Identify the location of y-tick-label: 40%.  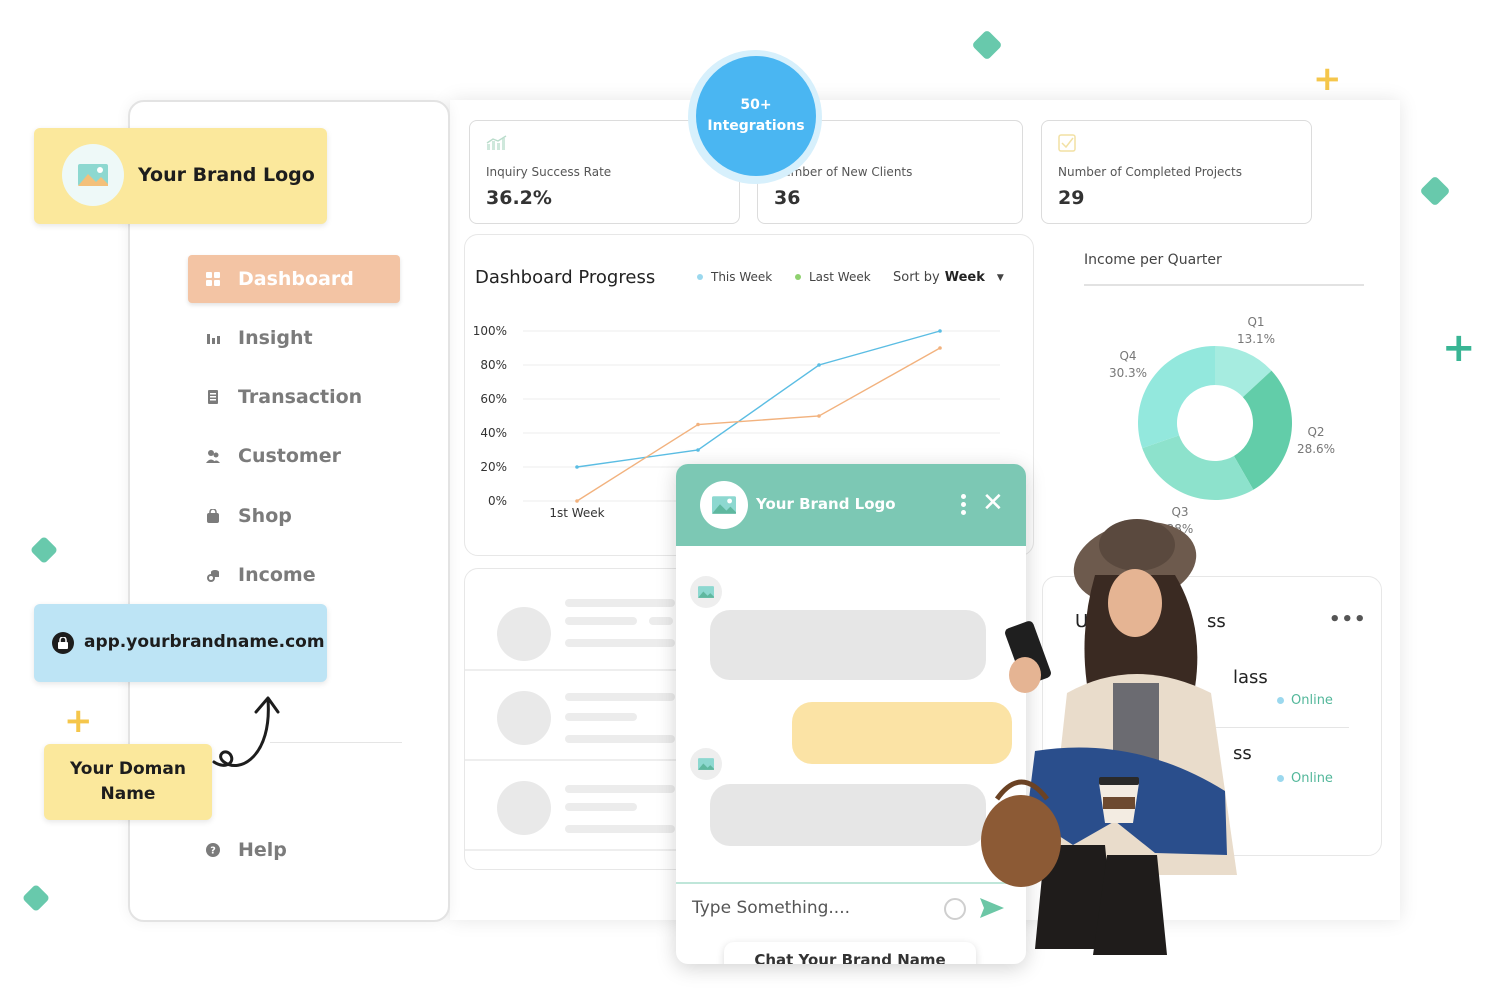
(493, 433).